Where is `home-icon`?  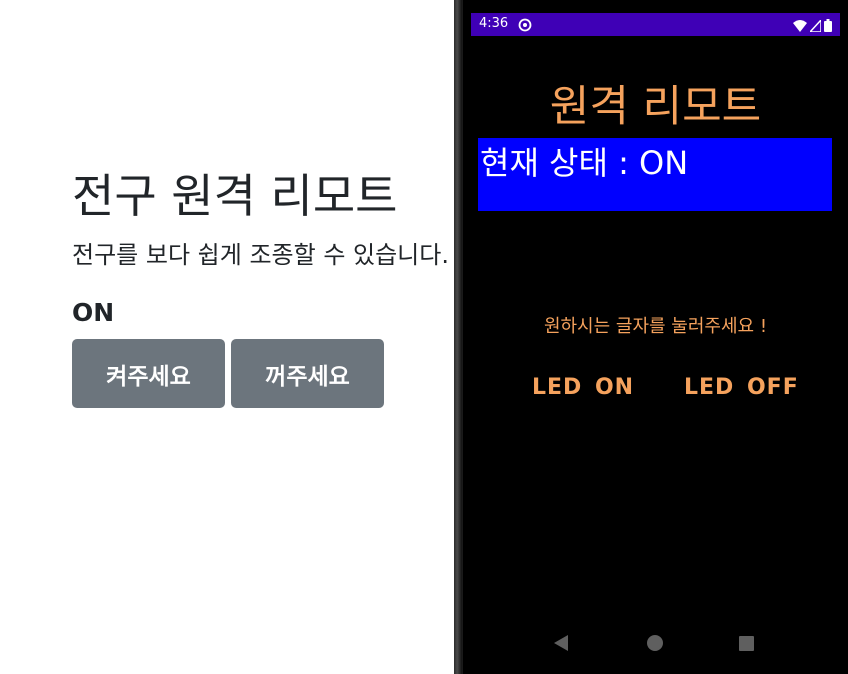 home-icon is located at coordinates (655, 643).